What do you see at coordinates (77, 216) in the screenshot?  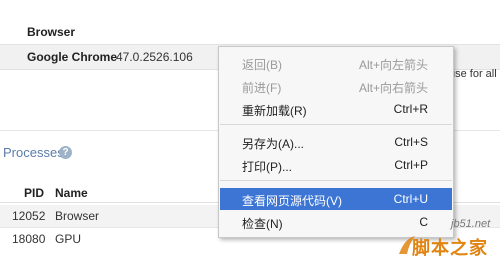 I see `row-name: Browser` at bounding box center [77, 216].